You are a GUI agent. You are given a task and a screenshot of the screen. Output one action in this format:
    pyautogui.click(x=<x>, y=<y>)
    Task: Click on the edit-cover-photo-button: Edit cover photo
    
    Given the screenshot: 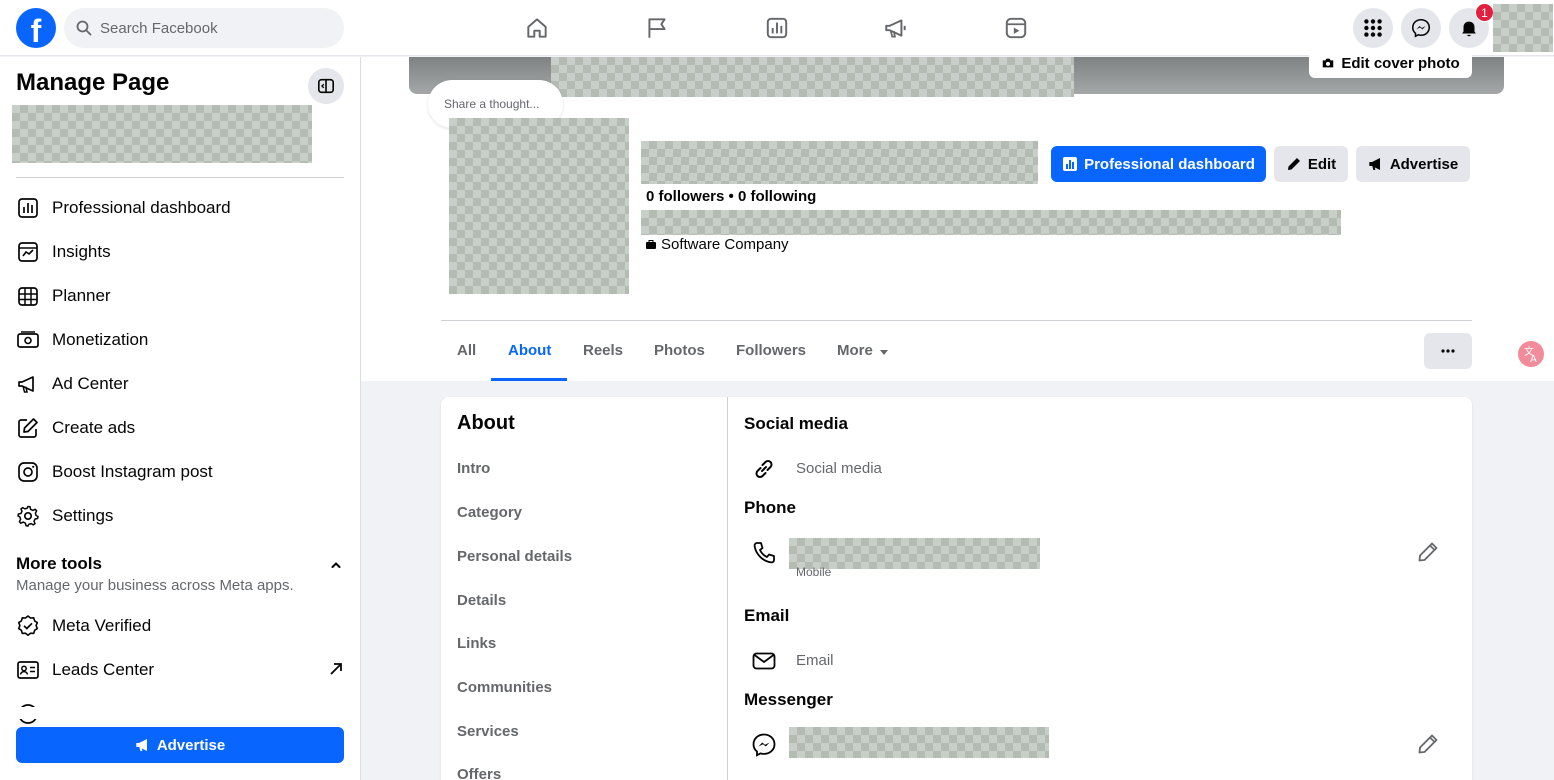 What is the action you would take?
    pyautogui.click(x=1390, y=63)
    